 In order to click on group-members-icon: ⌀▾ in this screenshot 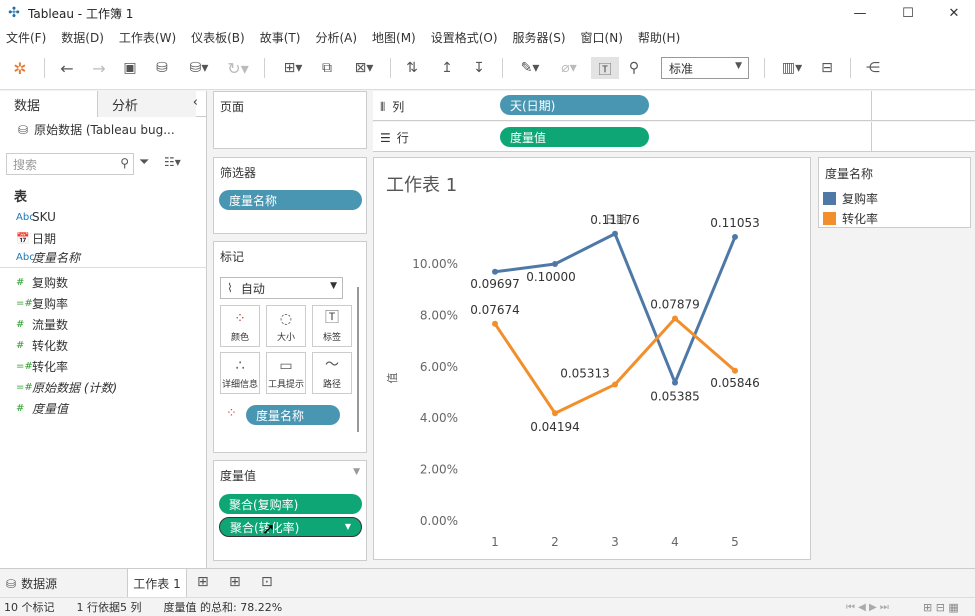, I will do `click(569, 68)`.